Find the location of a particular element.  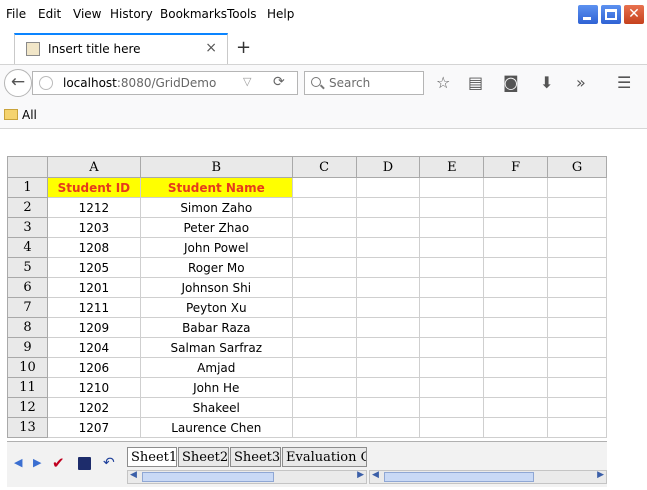

grid-cell: Laurence Chen is located at coordinates (216, 427).